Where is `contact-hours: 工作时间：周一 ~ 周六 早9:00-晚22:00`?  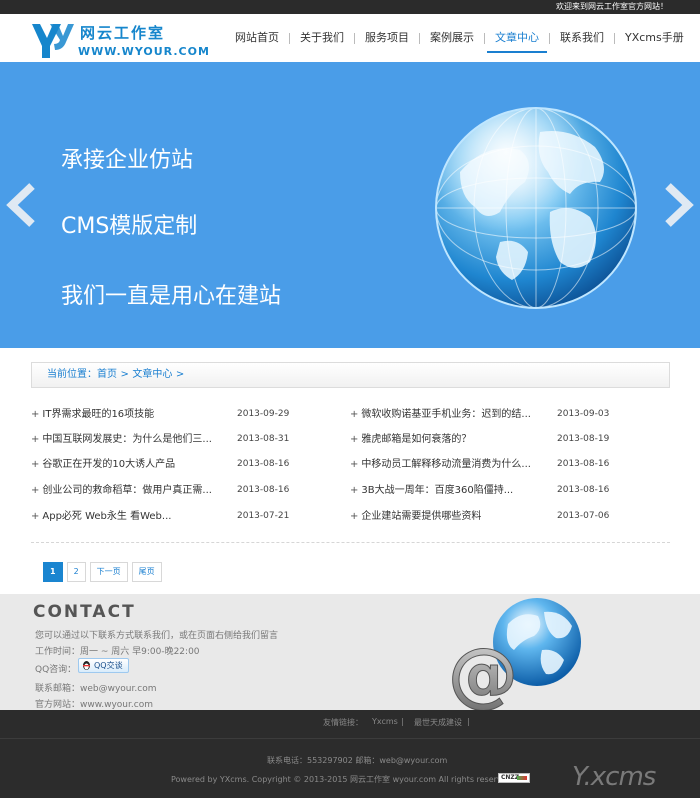
contact-hours: 工作时间：周一 ~ 周六 早9:00-晚22:00 is located at coordinates (117, 652).